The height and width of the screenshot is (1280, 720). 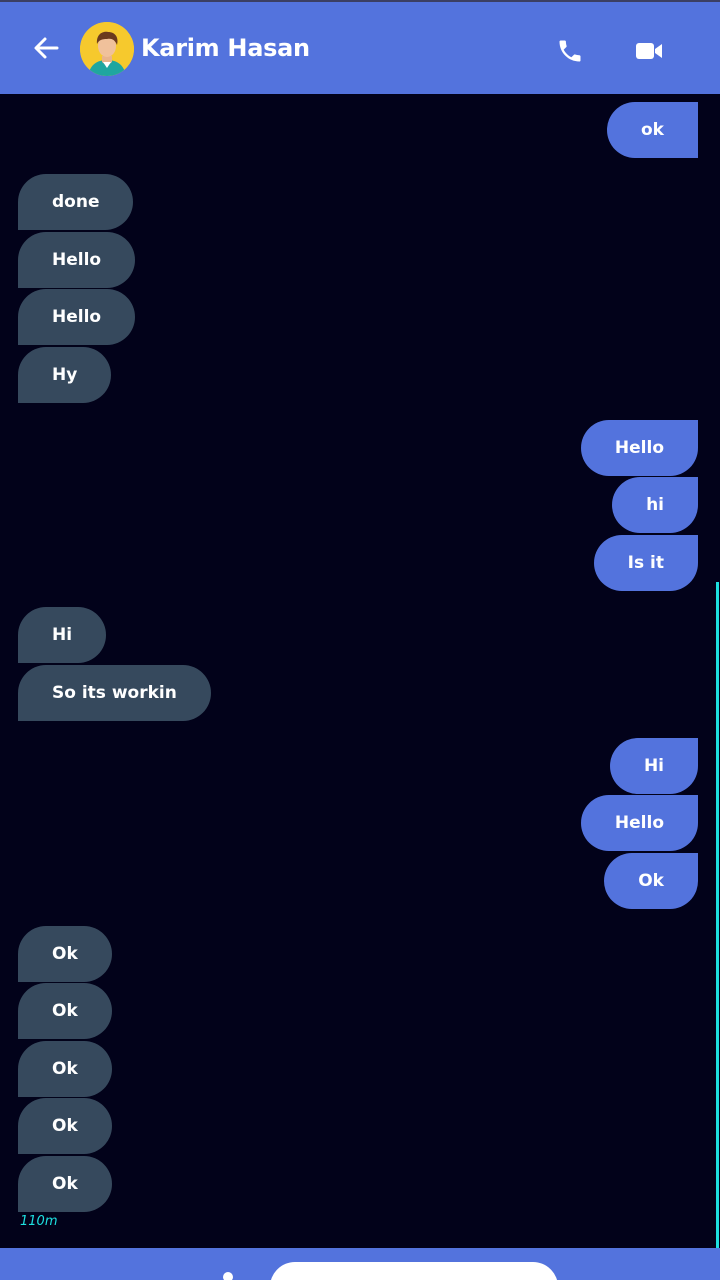 I want to click on person-avatar-icon, so click(x=107, y=49).